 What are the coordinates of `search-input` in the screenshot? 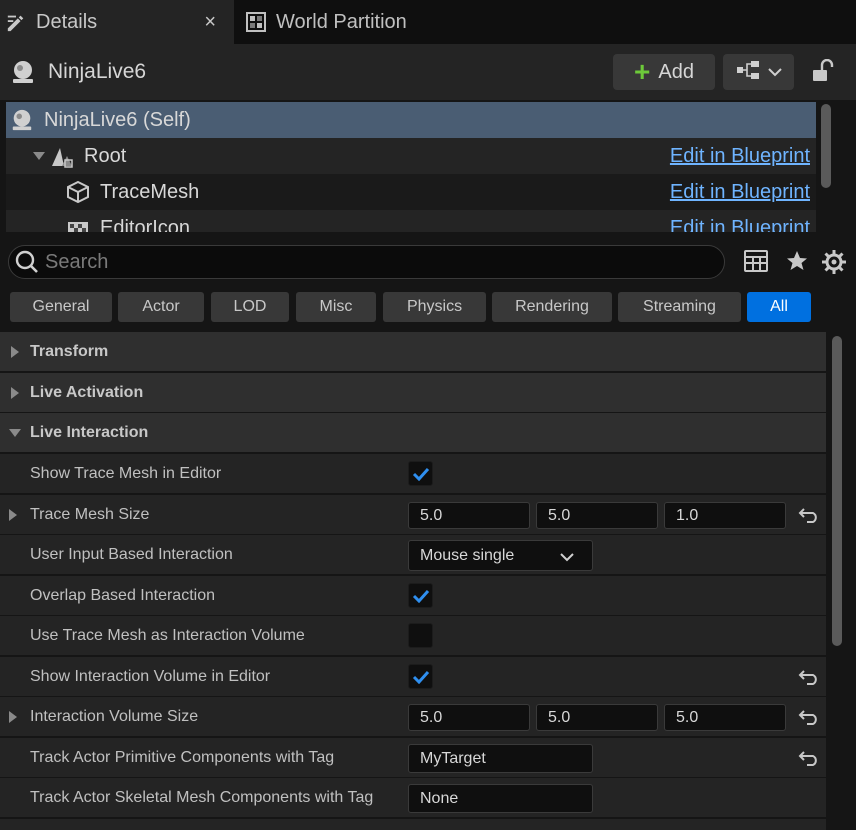 It's located at (365, 262).